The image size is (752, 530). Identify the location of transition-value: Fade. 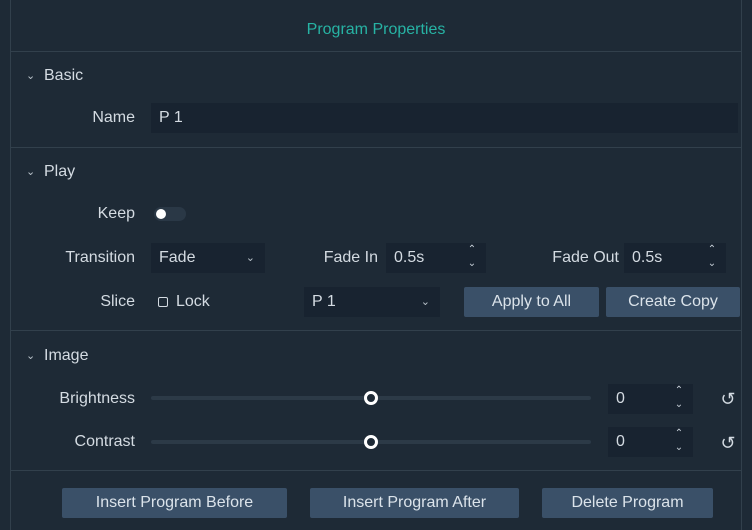
(177, 257).